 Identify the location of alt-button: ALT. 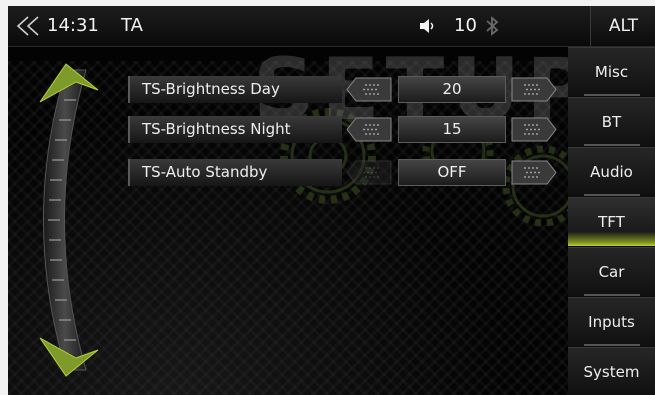
(622, 26).